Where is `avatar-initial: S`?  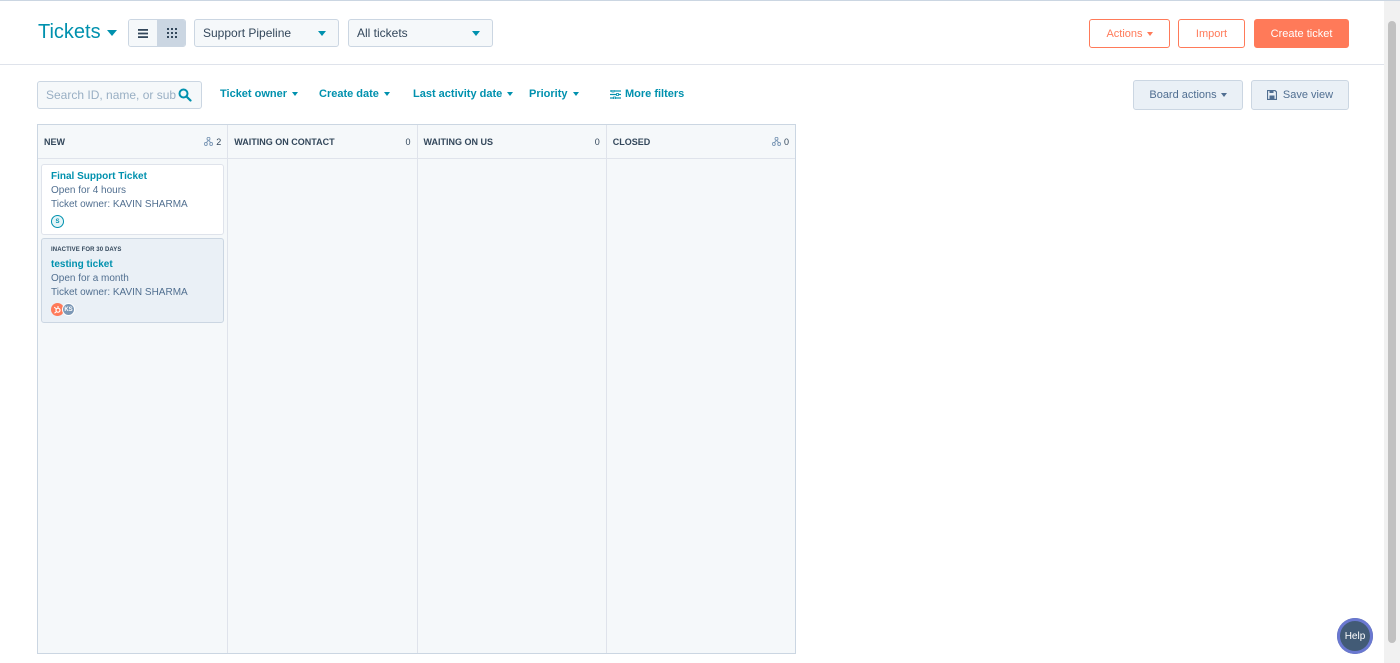
avatar-initial: S is located at coordinates (57, 221).